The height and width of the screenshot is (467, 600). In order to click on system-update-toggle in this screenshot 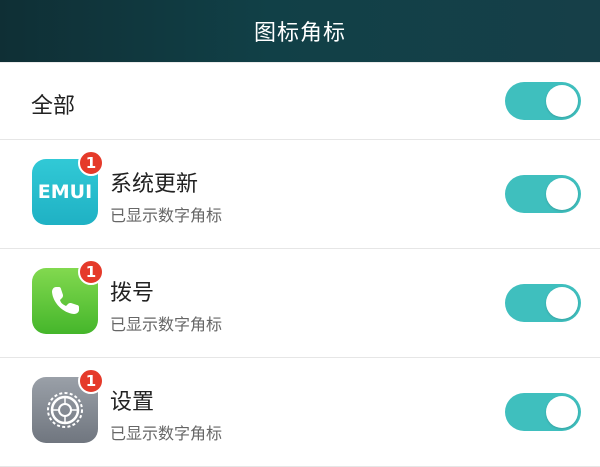, I will do `click(543, 194)`.